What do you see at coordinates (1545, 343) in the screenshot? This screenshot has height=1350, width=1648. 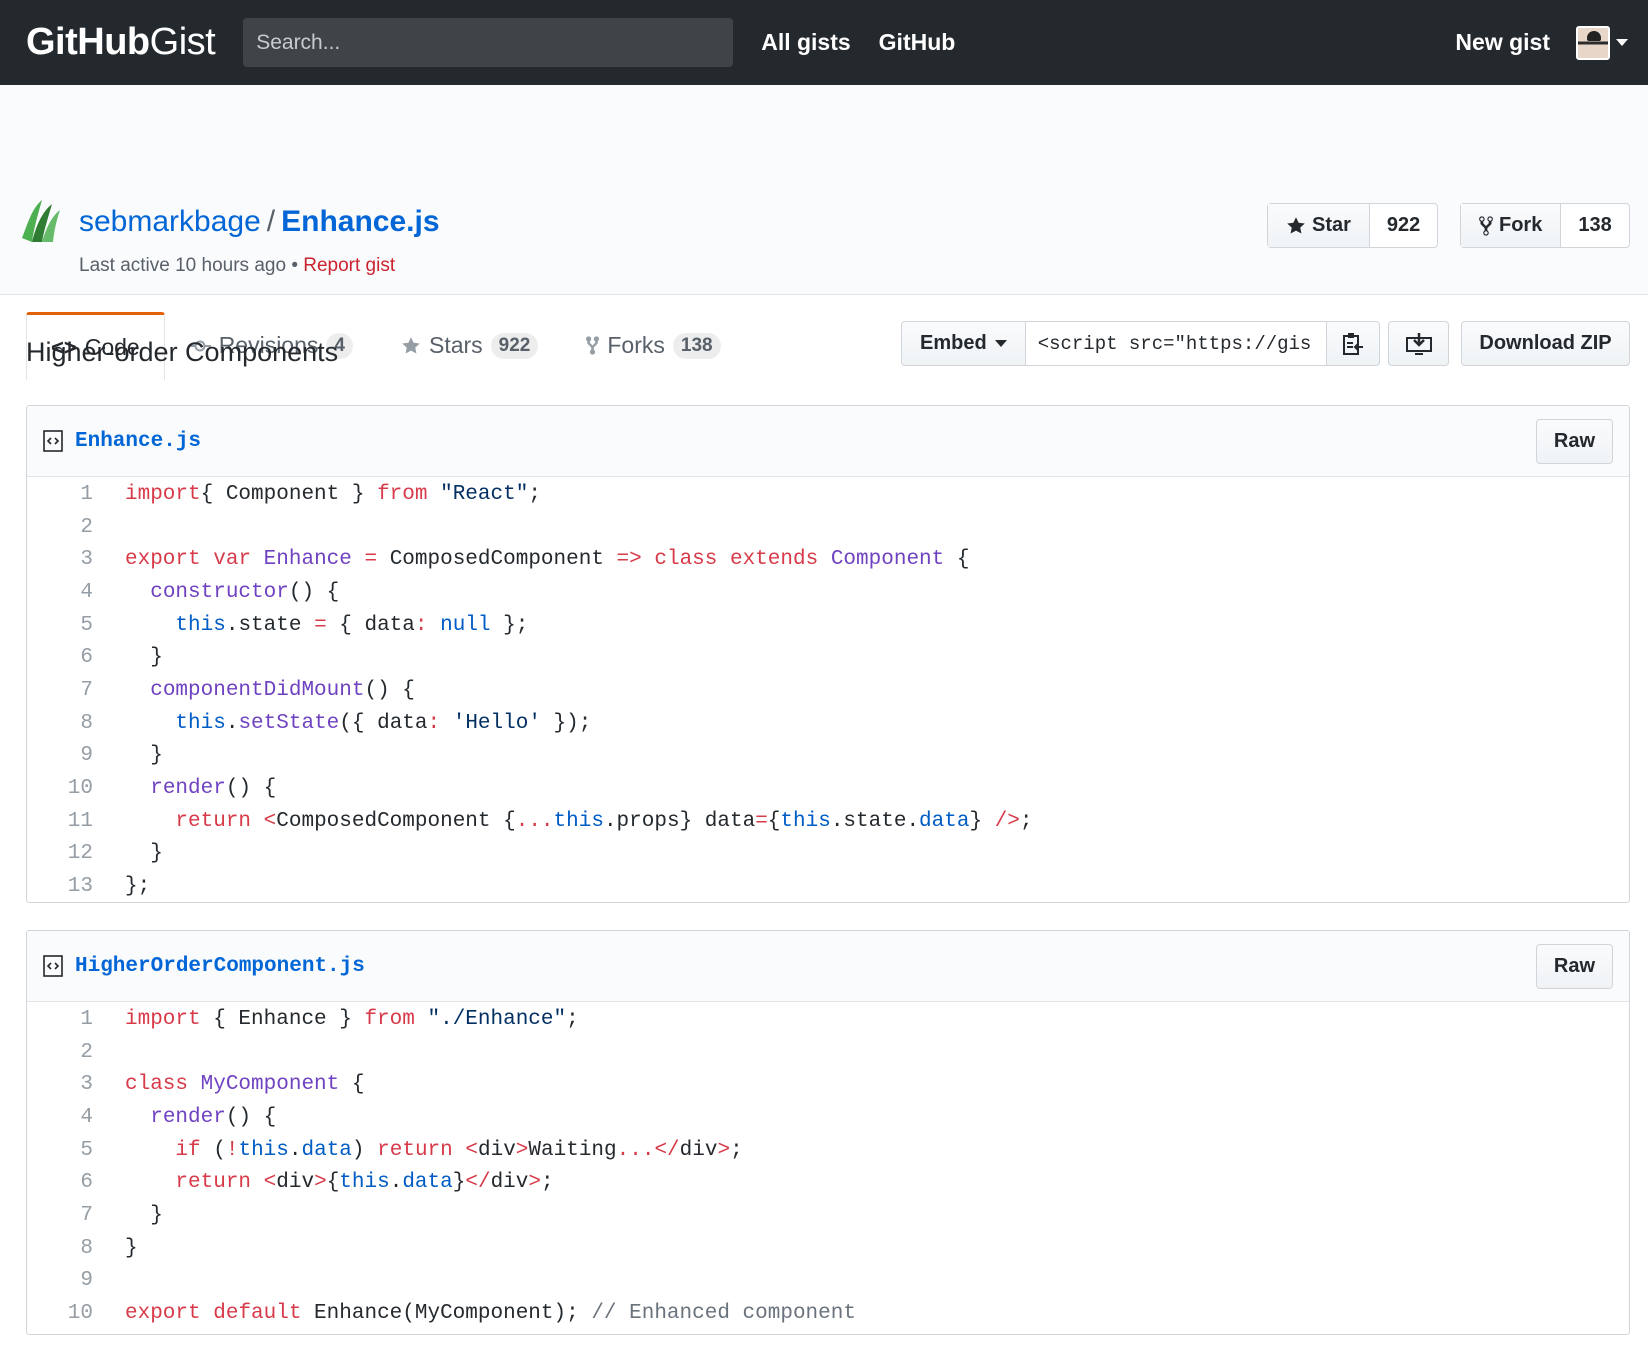 I see `download-zip-button: Download ZIP` at bounding box center [1545, 343].